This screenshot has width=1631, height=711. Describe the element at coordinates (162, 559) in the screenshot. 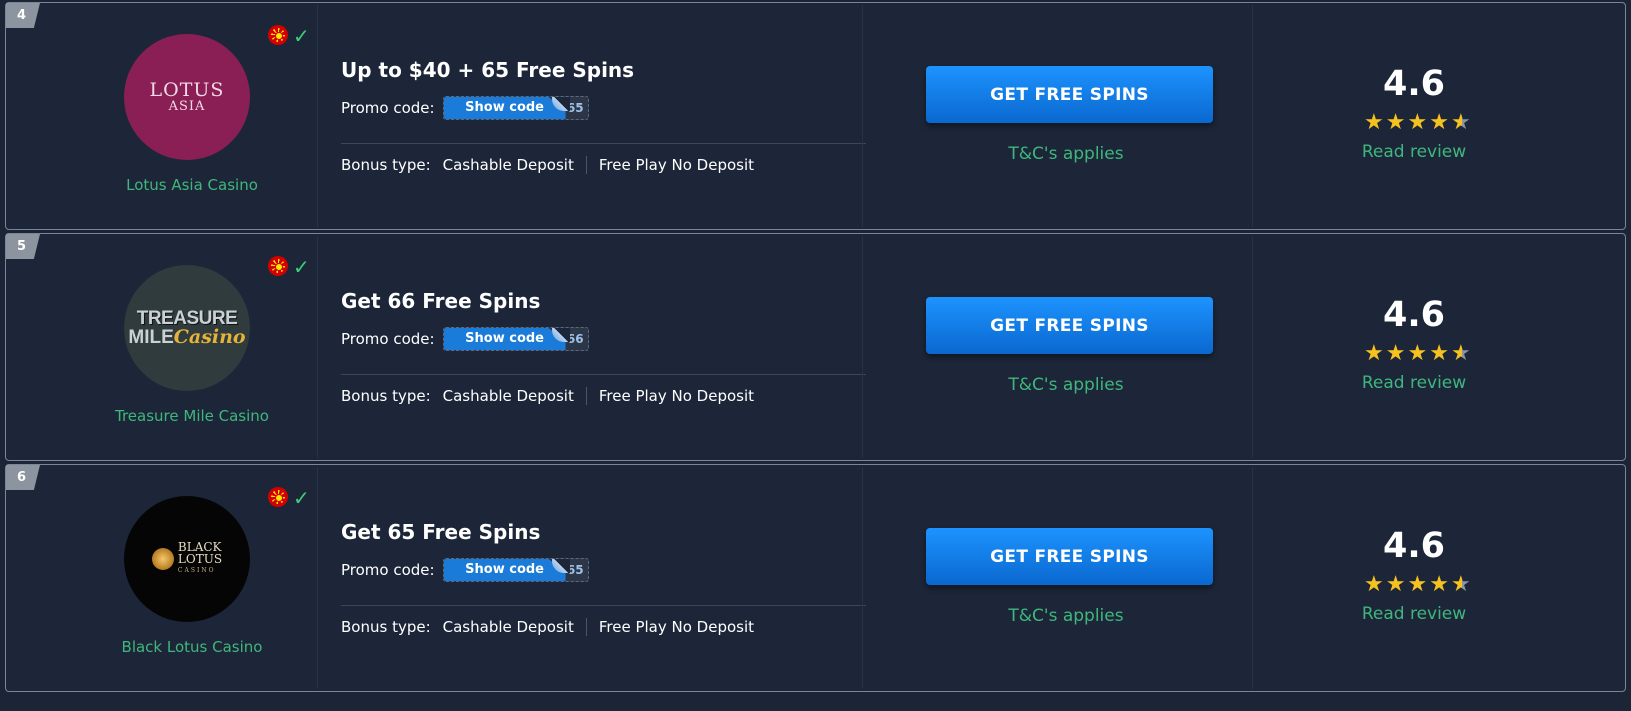

I see `lotus-emblem-icon` at that location.